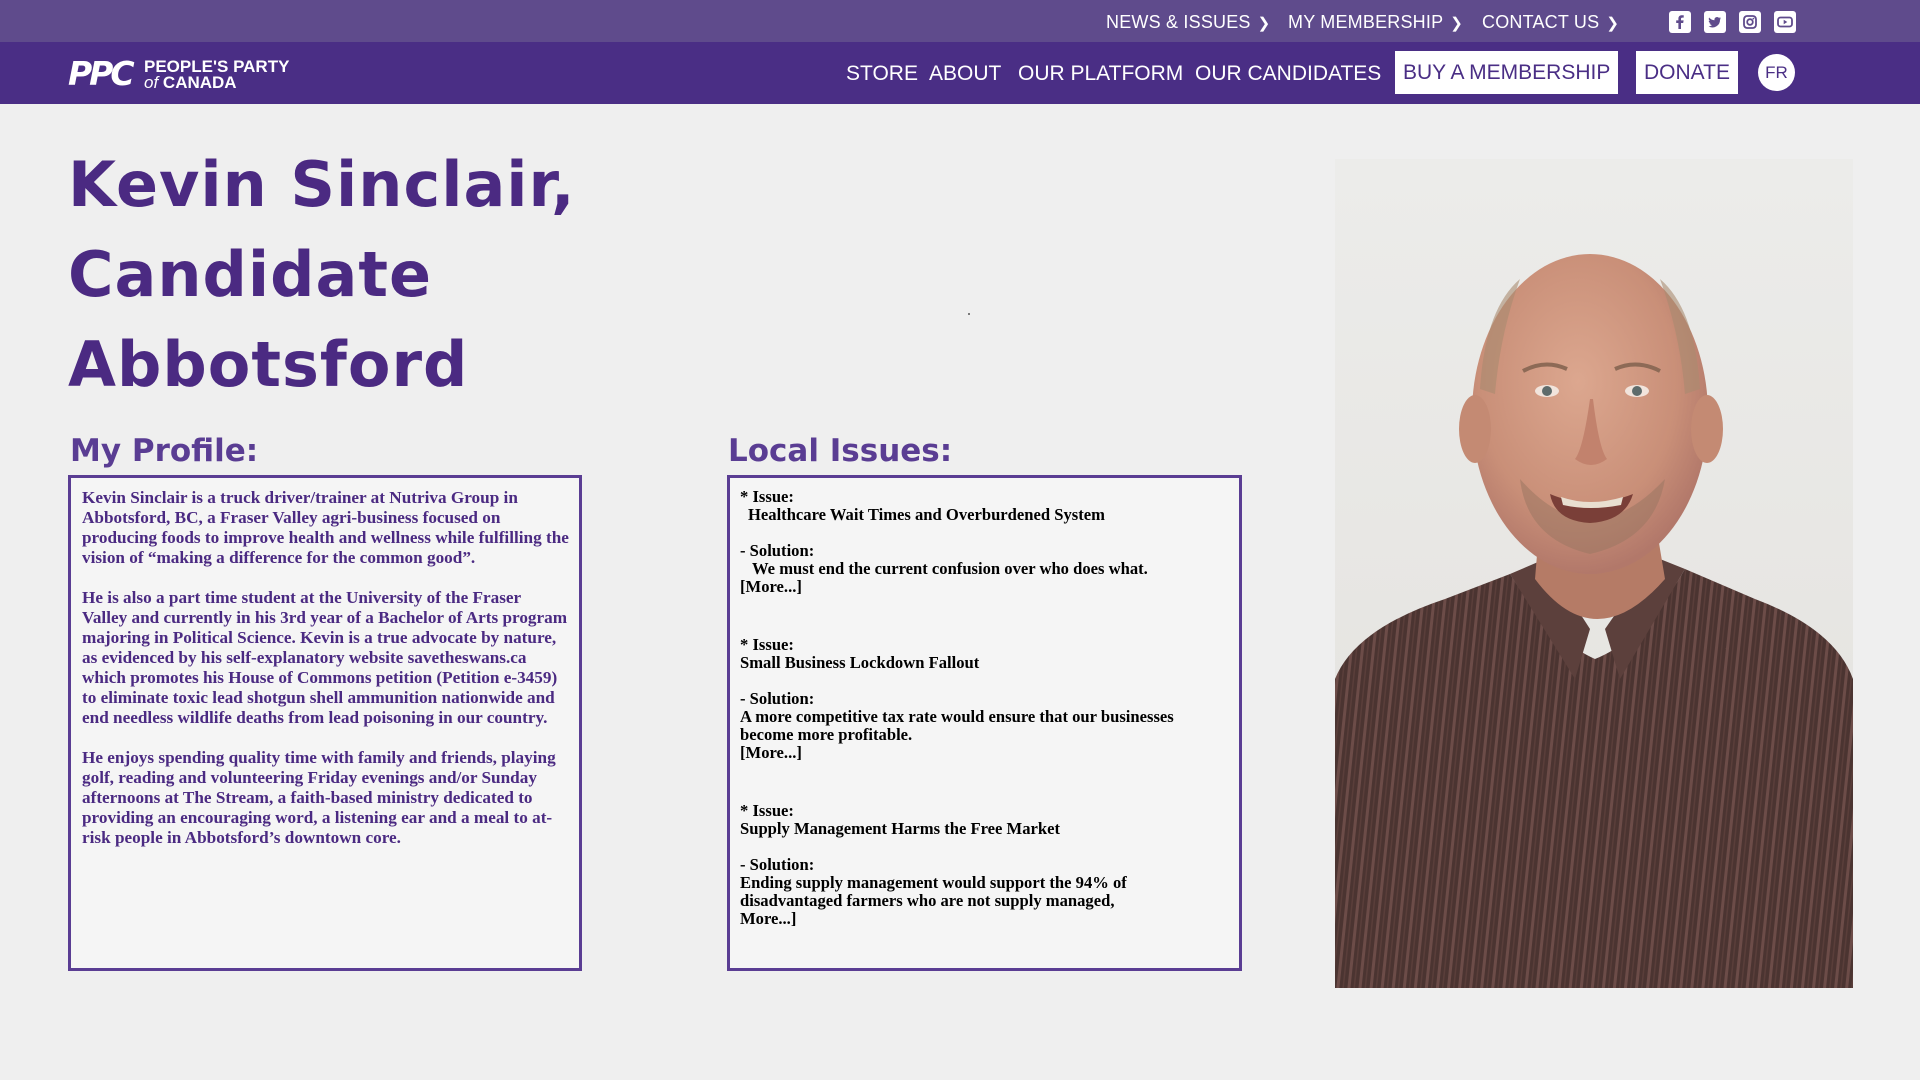 The image size is (1920, 1080). I want to click on logo-of: of, so click(151, 82).